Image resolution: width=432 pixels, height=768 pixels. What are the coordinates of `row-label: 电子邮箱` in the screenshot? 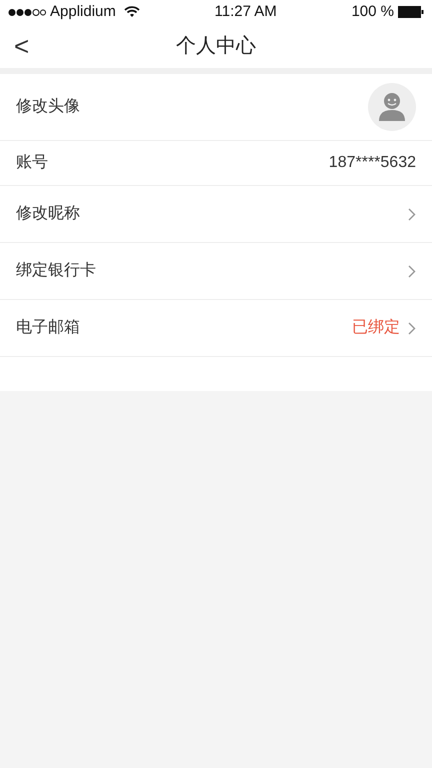 It's located at (48, 328).